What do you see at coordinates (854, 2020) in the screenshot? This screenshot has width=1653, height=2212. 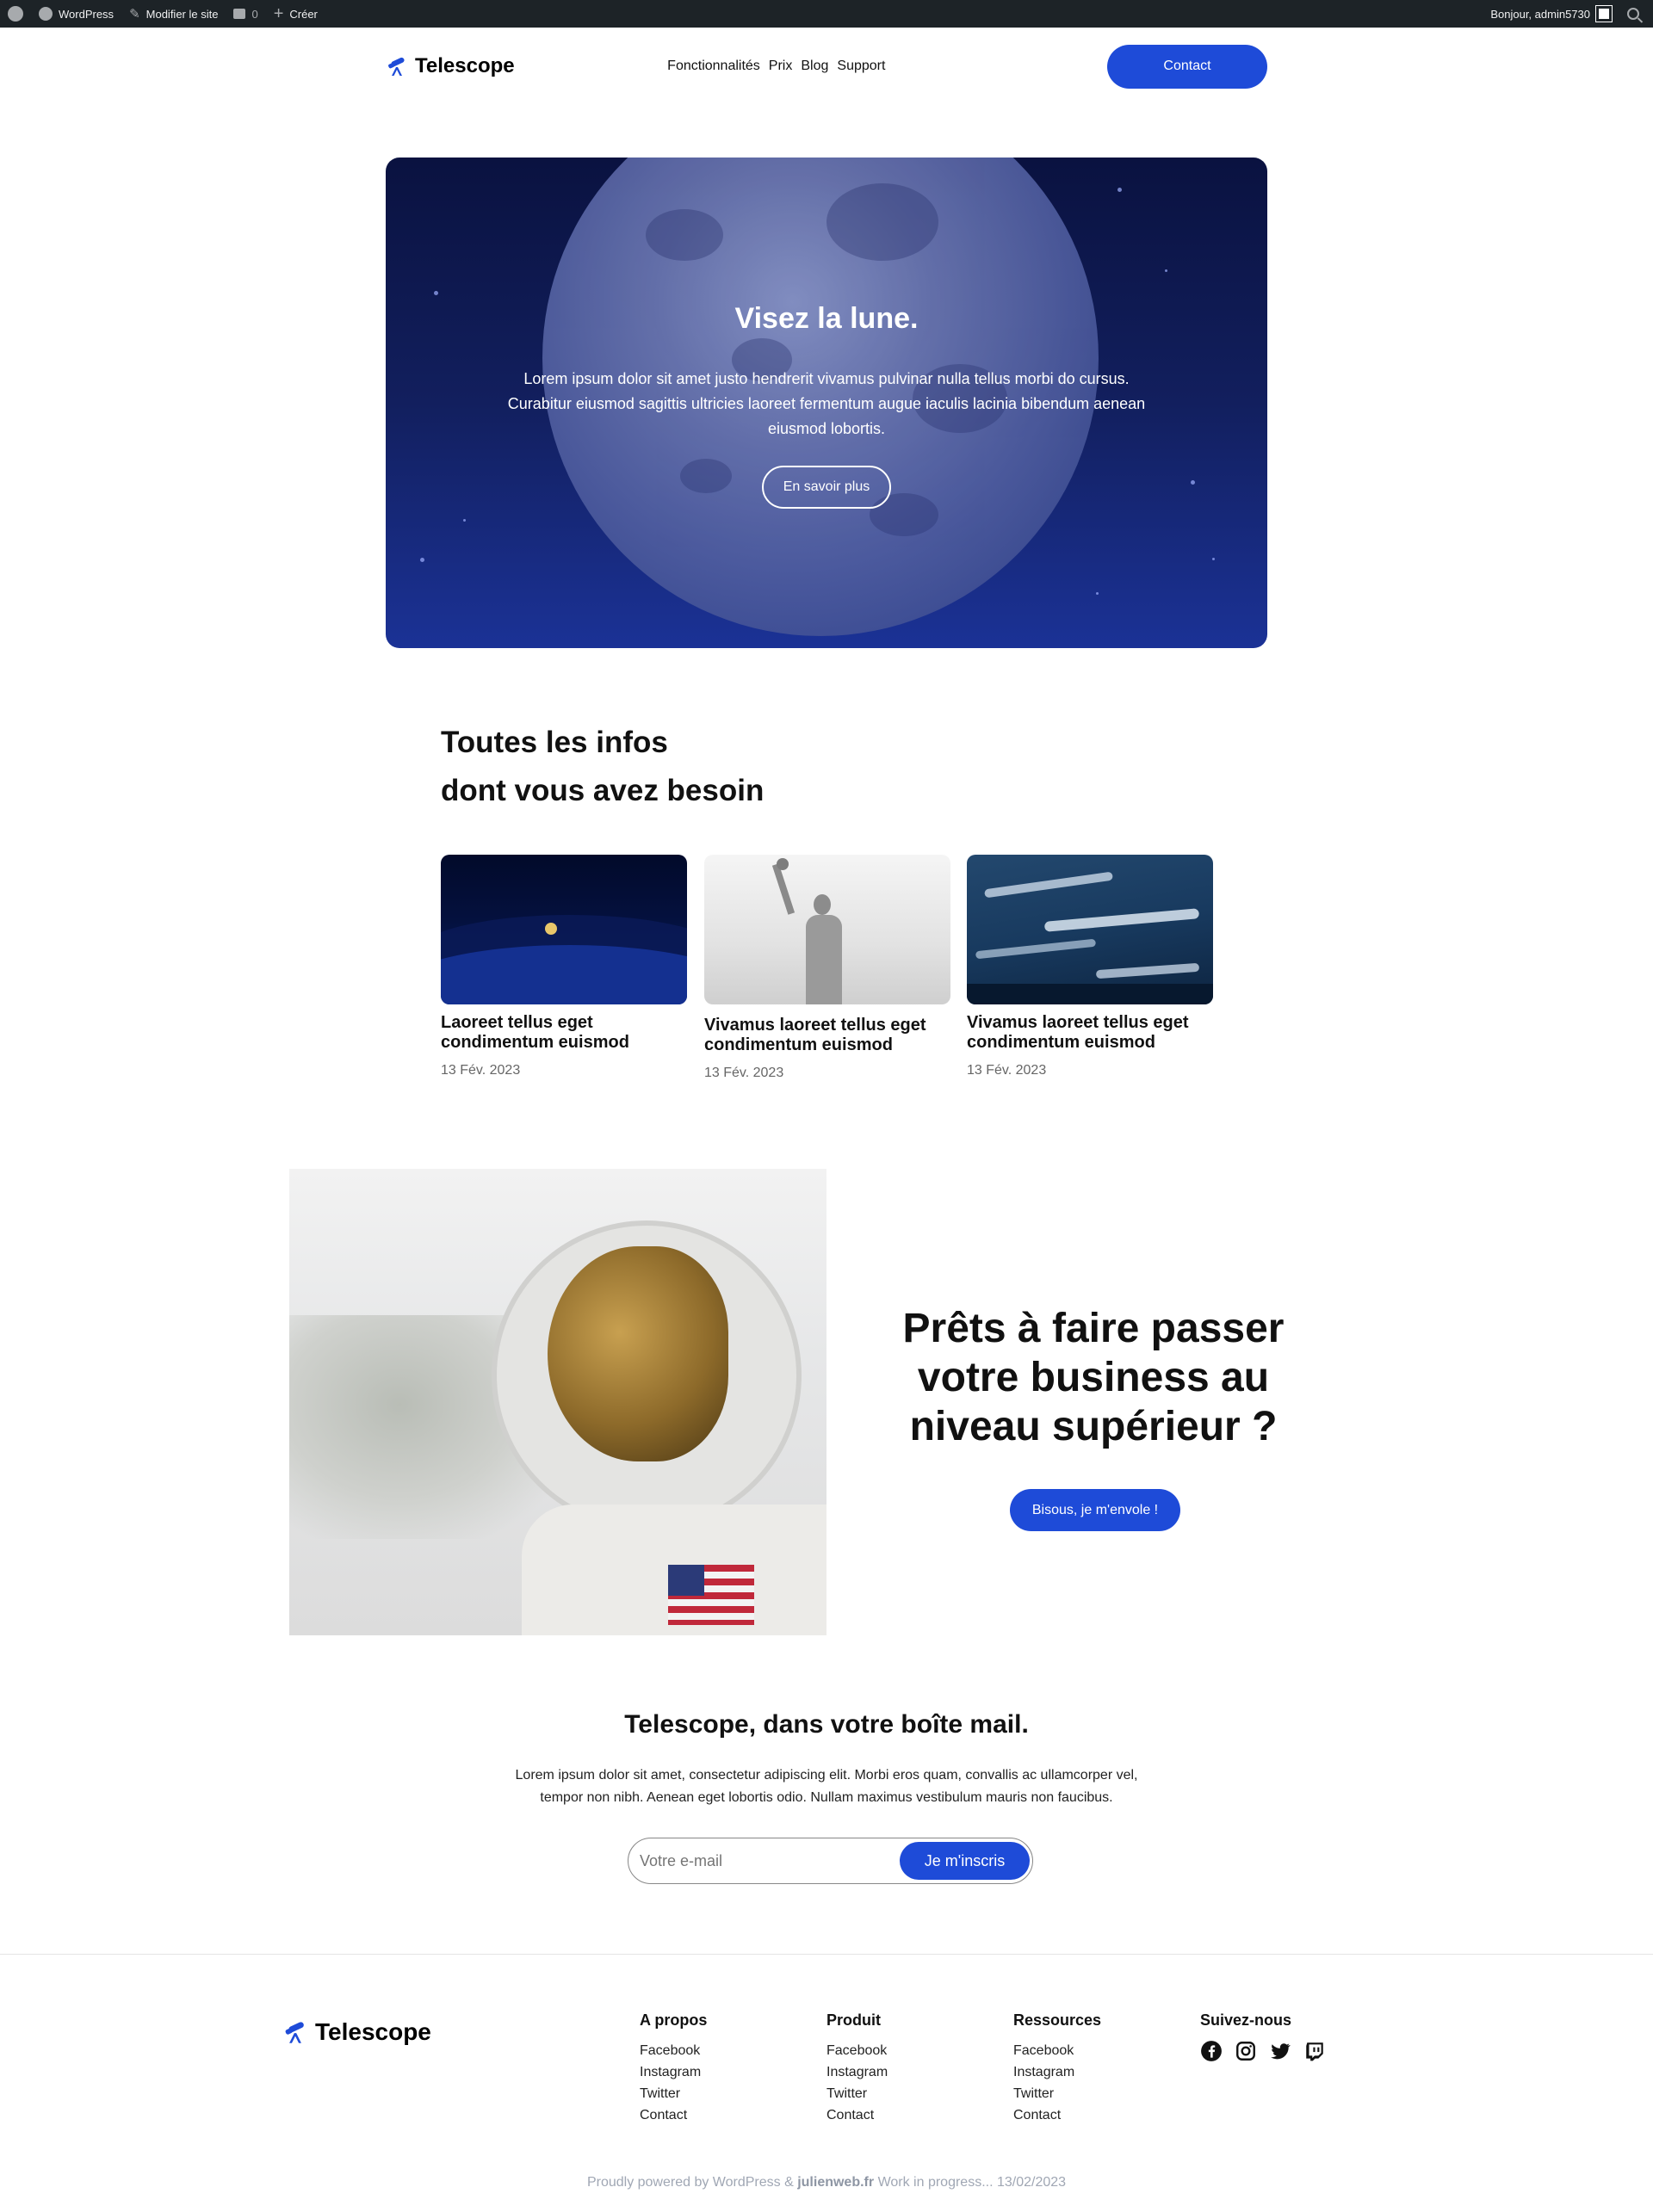 I see `footer-column-heading: Produit` at bounding box center [854, 2020].